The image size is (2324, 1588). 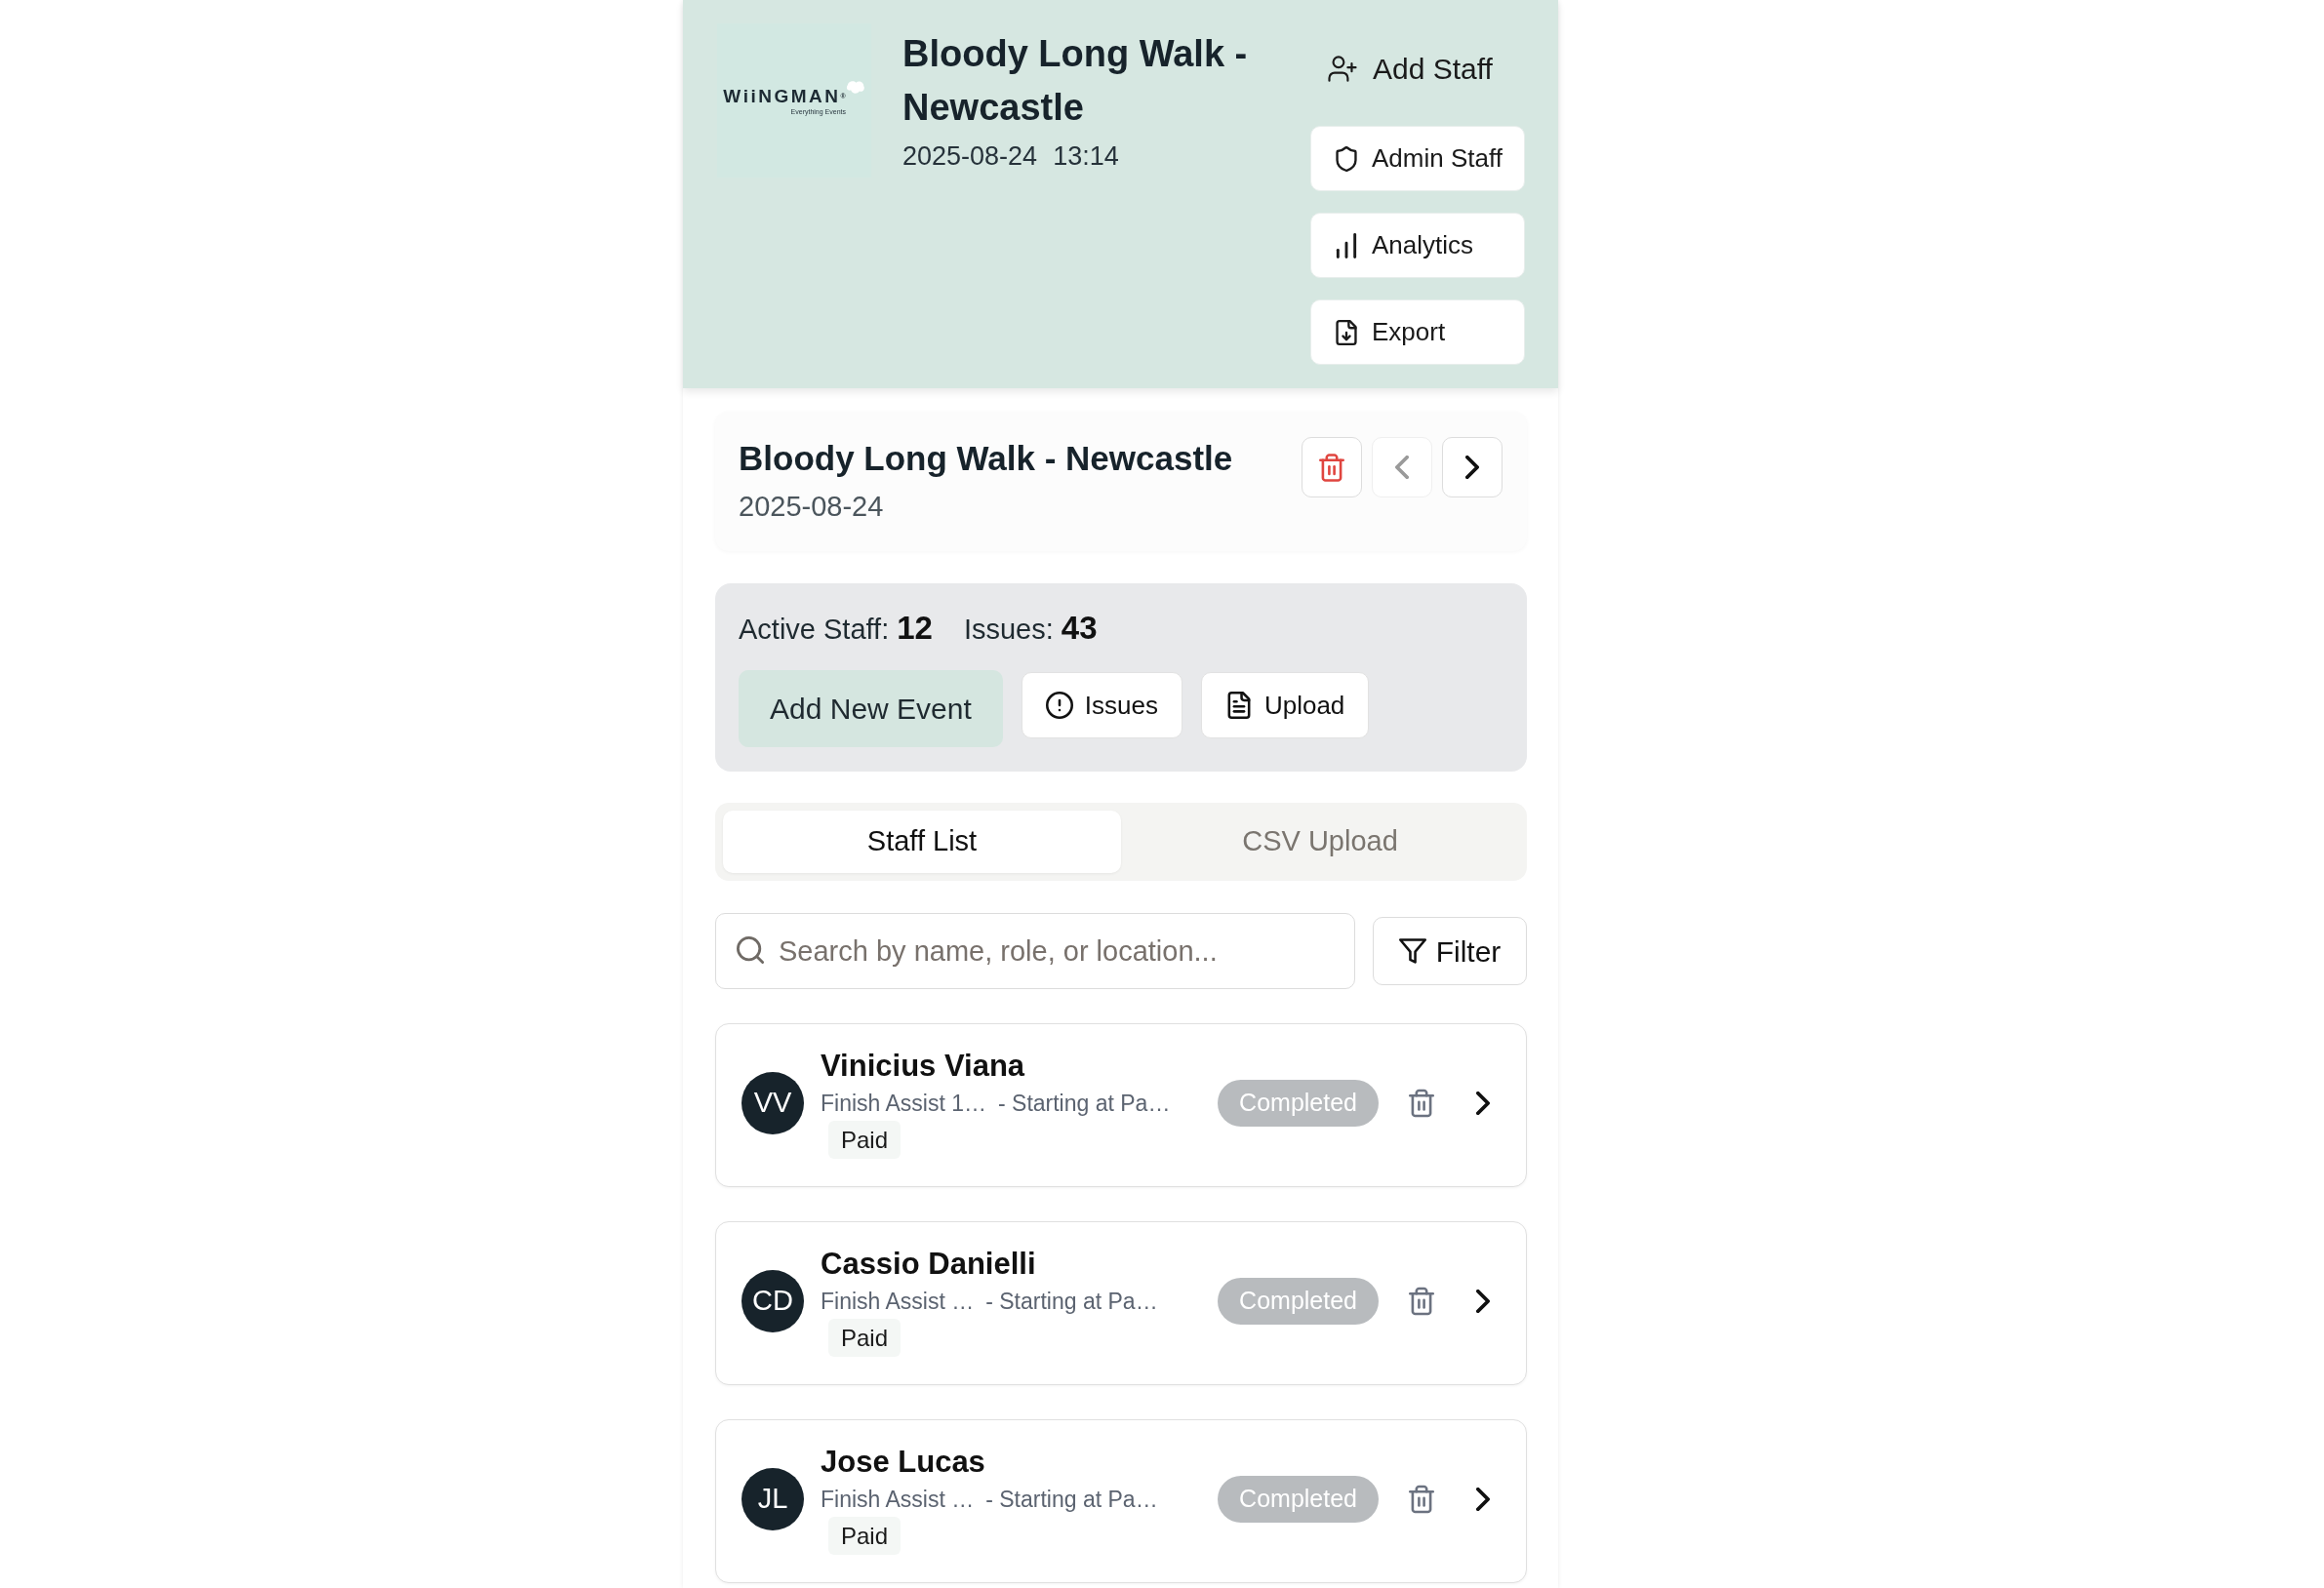 I want to click on action-button: Analytics, so click(x=1417, y=245).